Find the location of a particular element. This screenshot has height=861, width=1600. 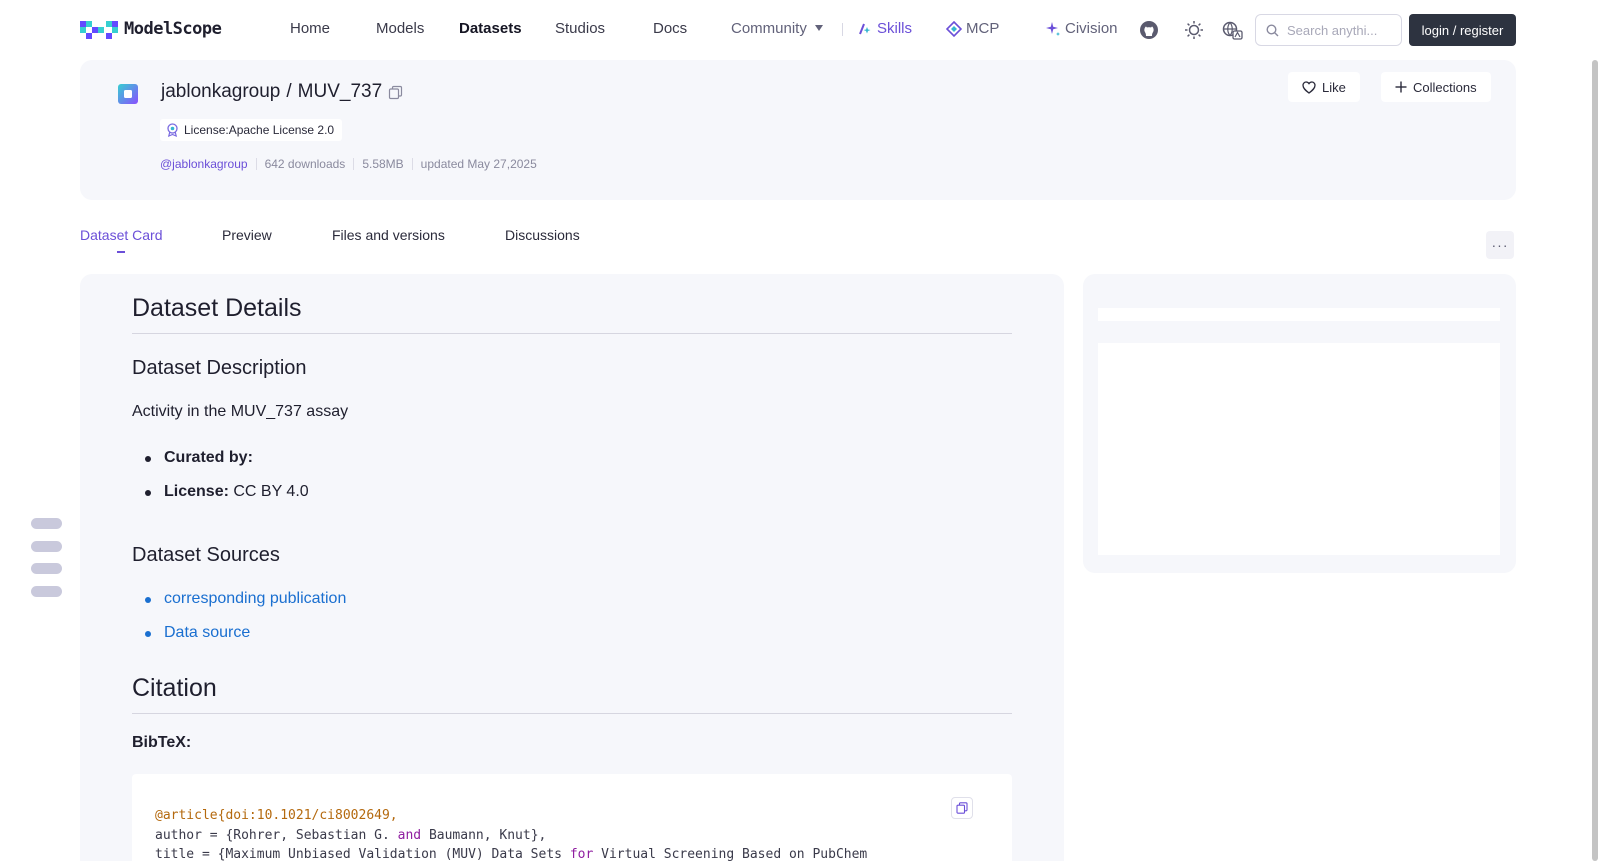

heading-dataset-description: Dataset Description is located at coordinates (219, 368).